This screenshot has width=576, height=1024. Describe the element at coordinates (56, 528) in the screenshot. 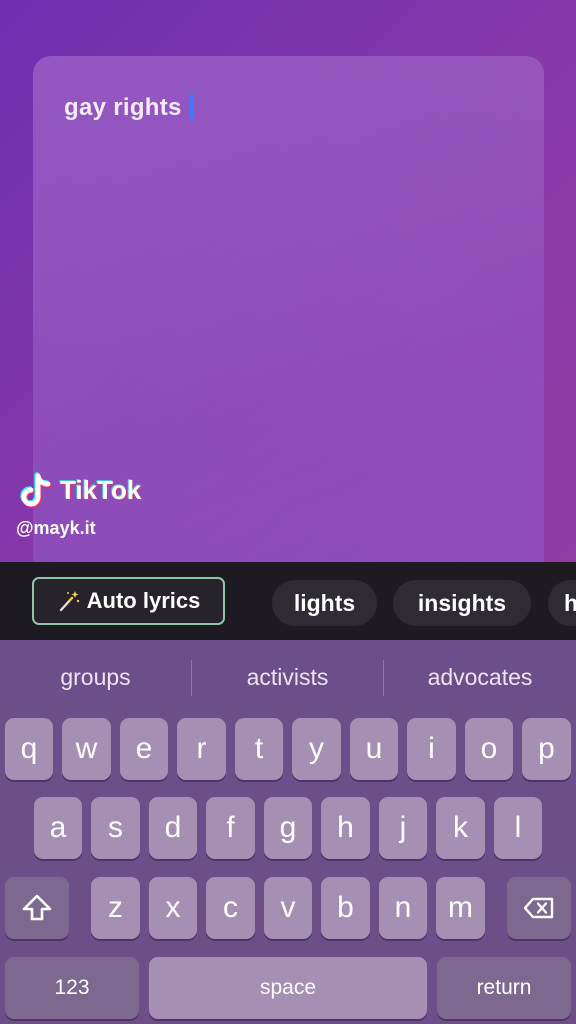

I see `creator-handle: @mayk.it` at that location.